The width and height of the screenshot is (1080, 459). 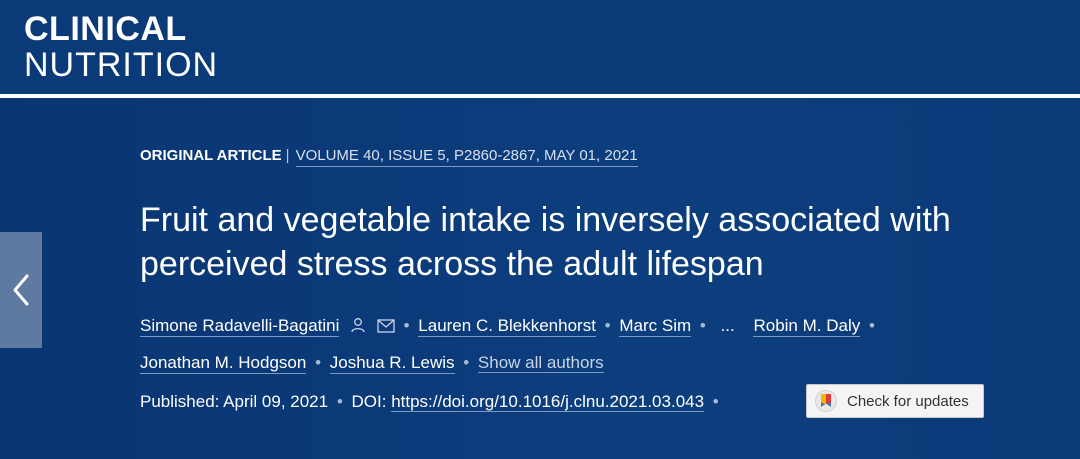 What do you see at coordinates (369, 401) in the screenshot?
I see `doi-label: DOI:` at bounding box center [369, 401].